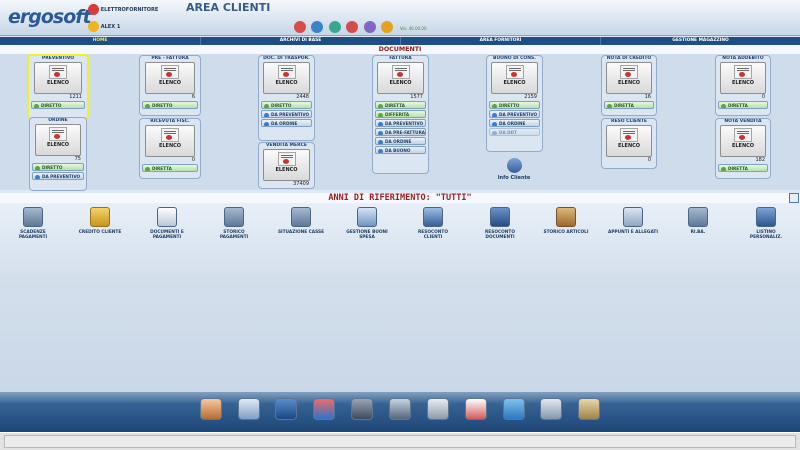 Image resolution: width=800 pixels, height=450 pixels. Describe the element at coordinates (400, 78) in the screenshot. I see `fattura-elenco-button: ELENCO` at that location.